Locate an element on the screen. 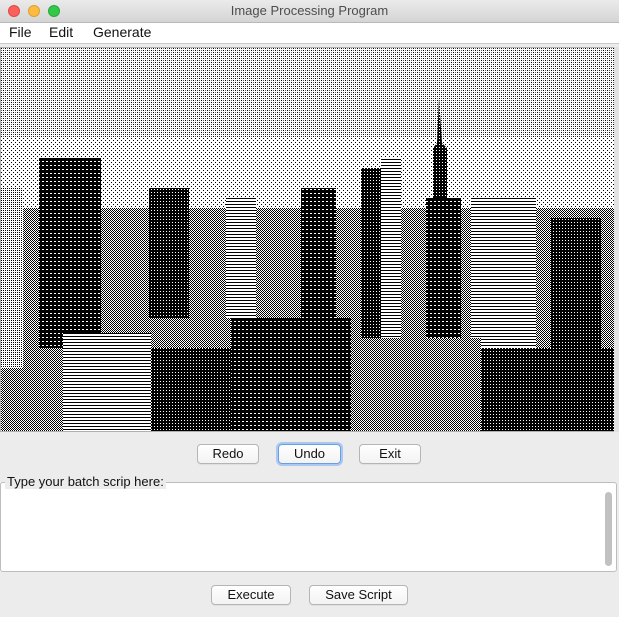 The height and width of the screenshot is (617, 619). script-scroll-thumb is located at coordinates (608, 529).